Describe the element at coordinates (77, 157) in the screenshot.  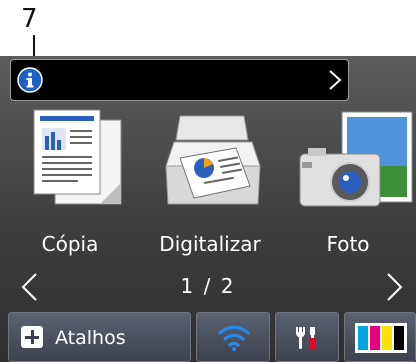
I see `copy-icon` at that location.